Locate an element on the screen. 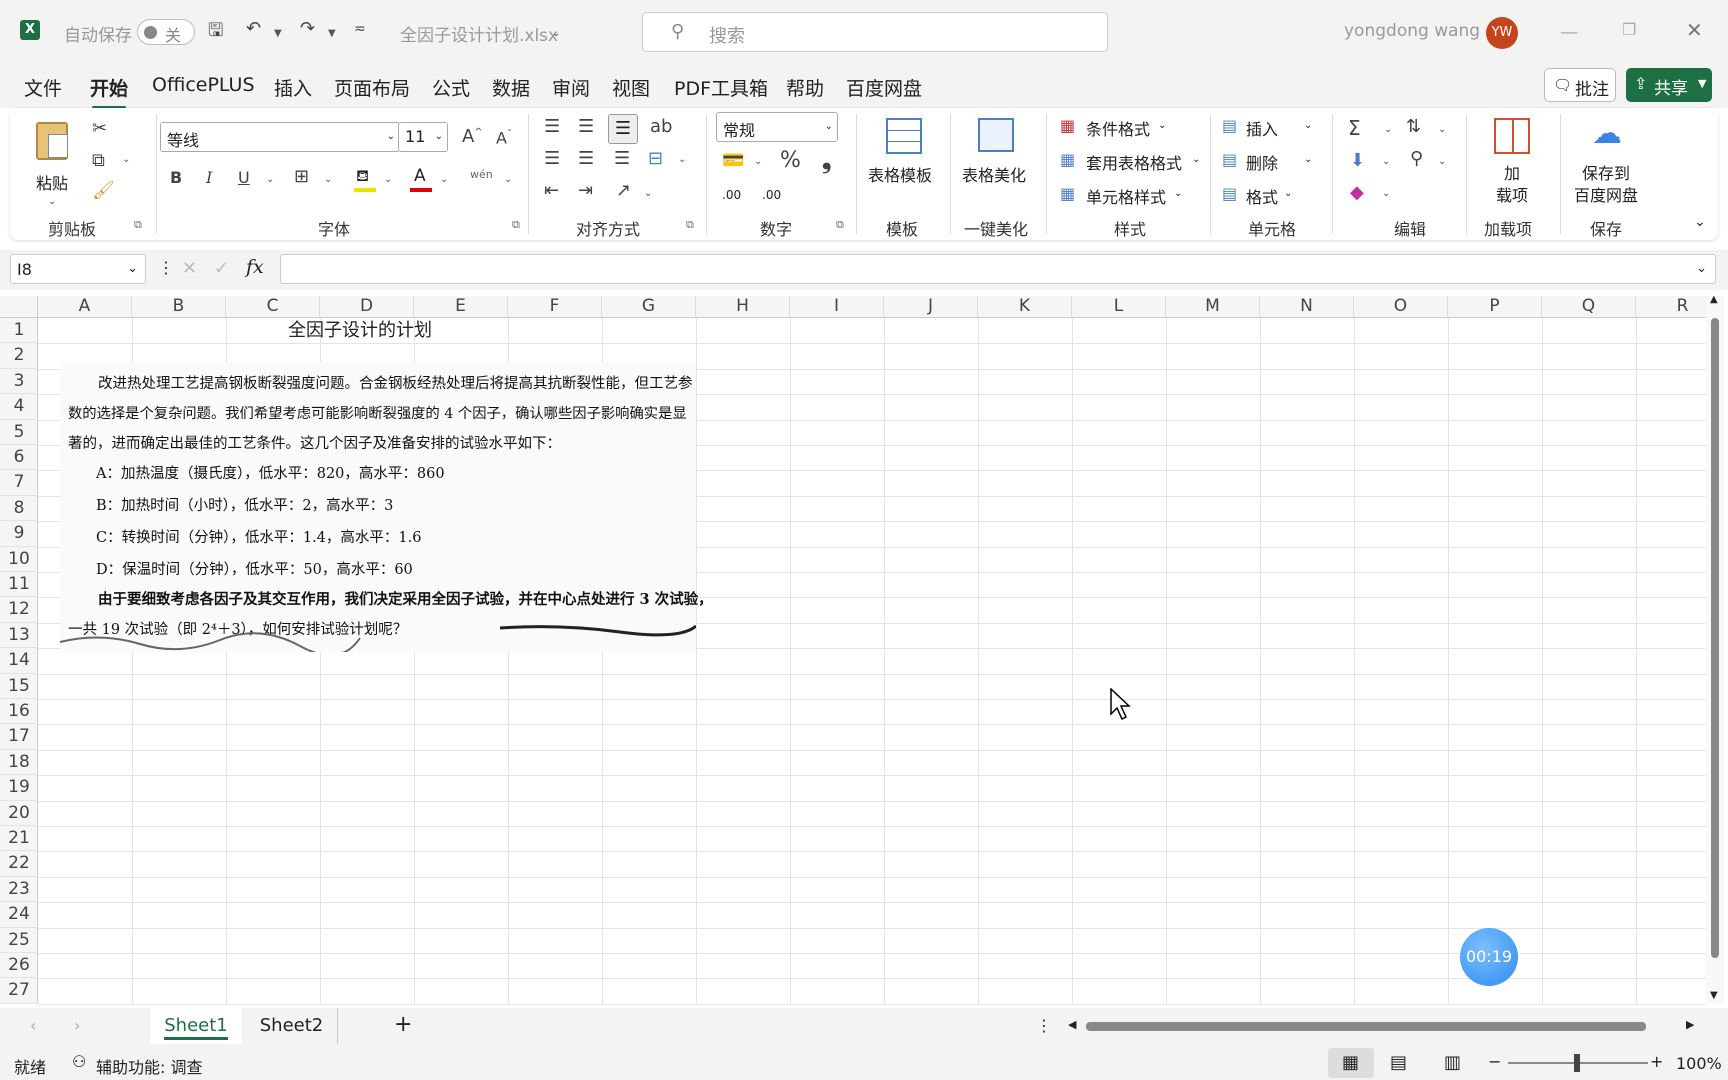 This screenshot has width=1728, height=1080. italic-icon: I is located at coordinates (209, 178).